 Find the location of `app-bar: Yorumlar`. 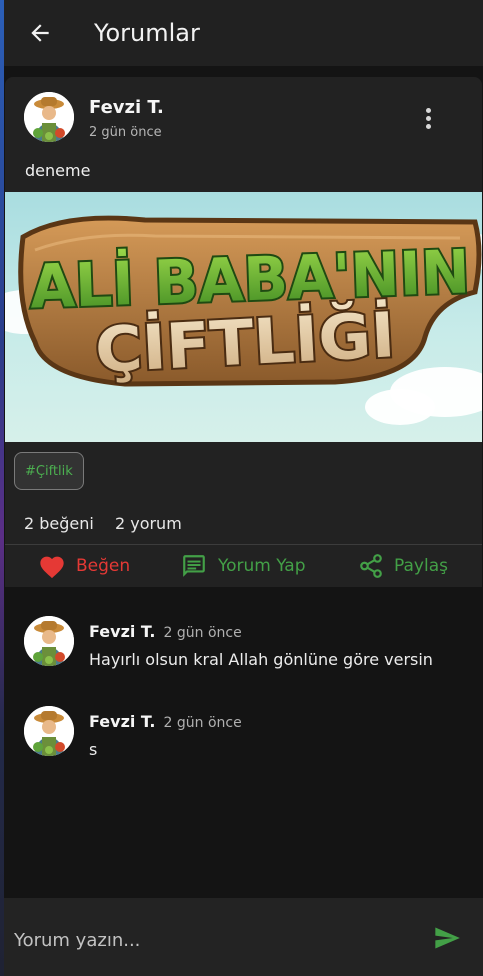

app-bar: Yorumlar is located at coordinates (241, 33).